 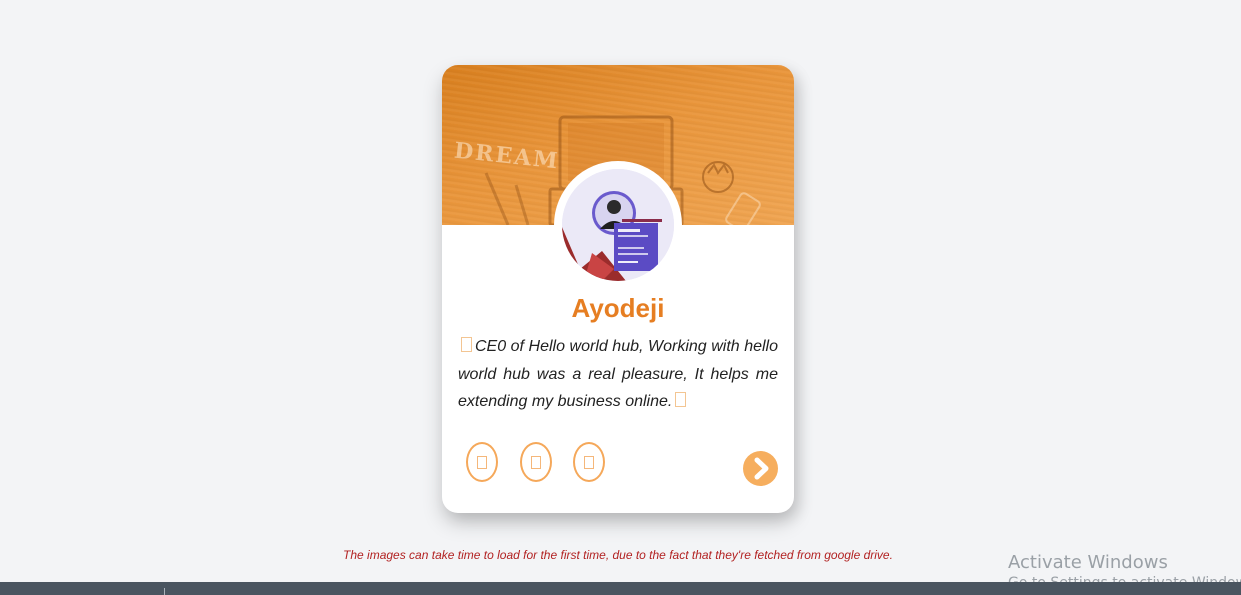 I want to click on watermark-line-1: Activate Windows, so click(x=1088, y=562).